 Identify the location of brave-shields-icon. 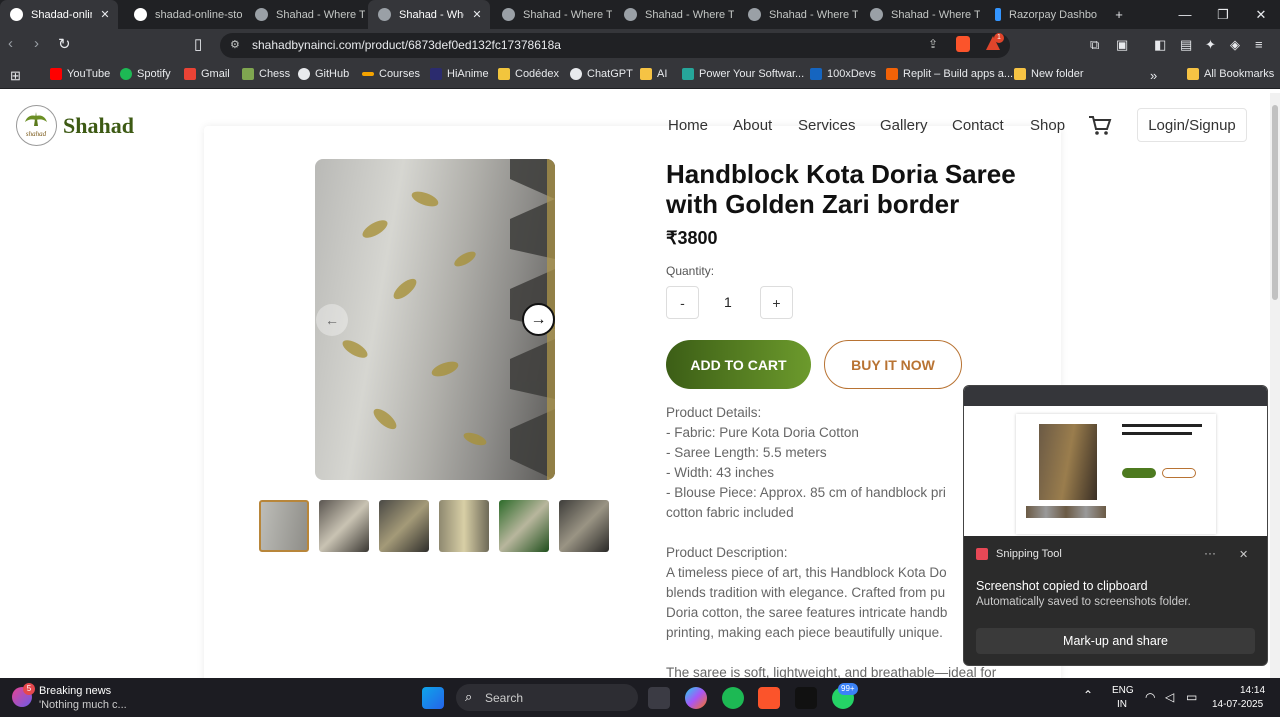
(963, 44).